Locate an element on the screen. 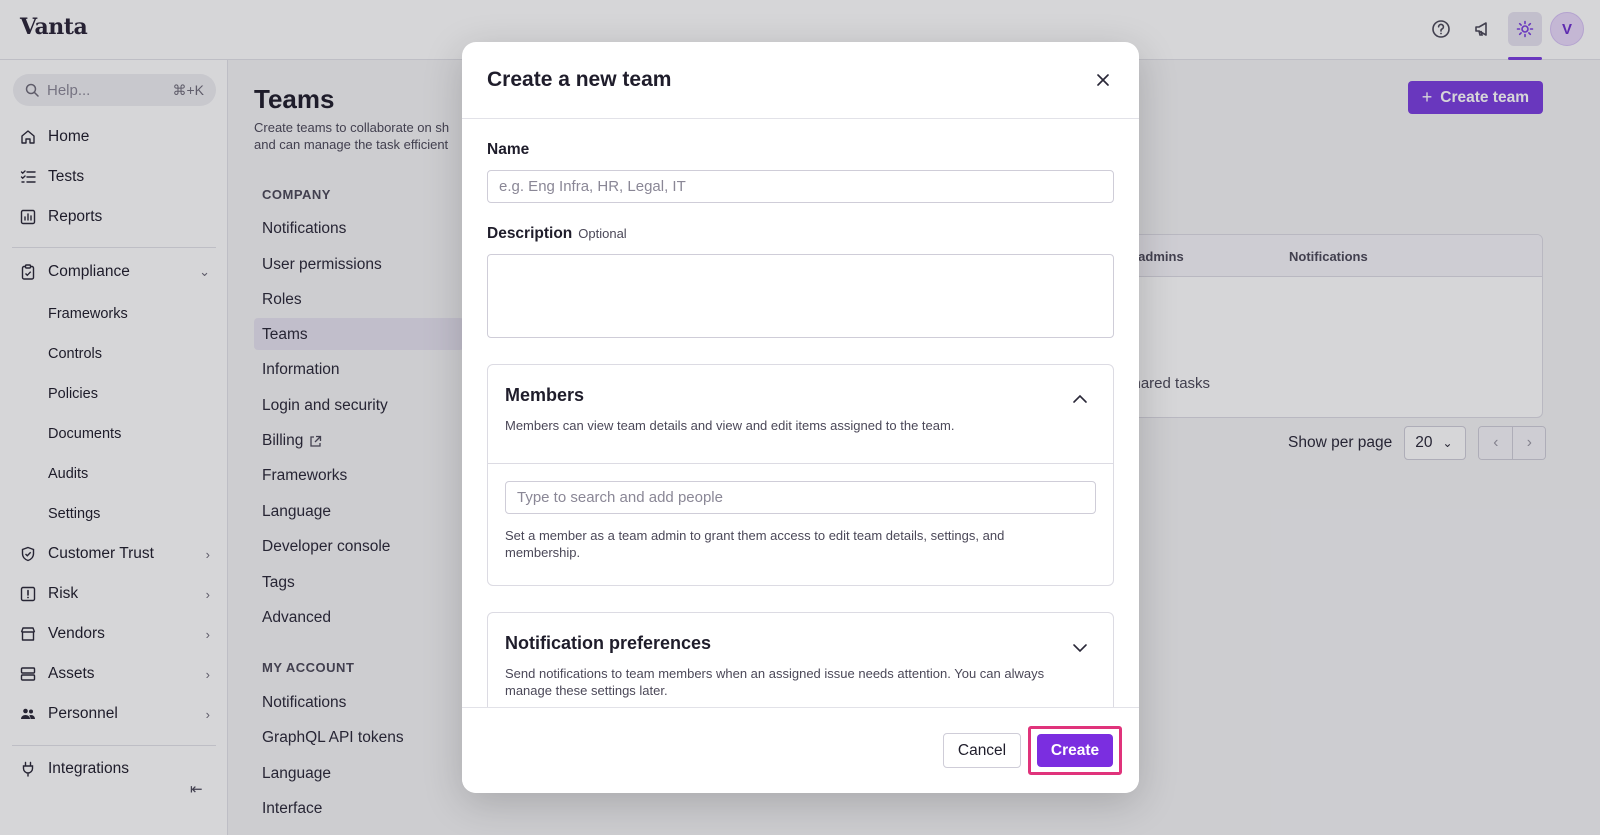 The width and height of the screenshot is (1600, 835). name-label: Name is located at coordinates (508, 149).